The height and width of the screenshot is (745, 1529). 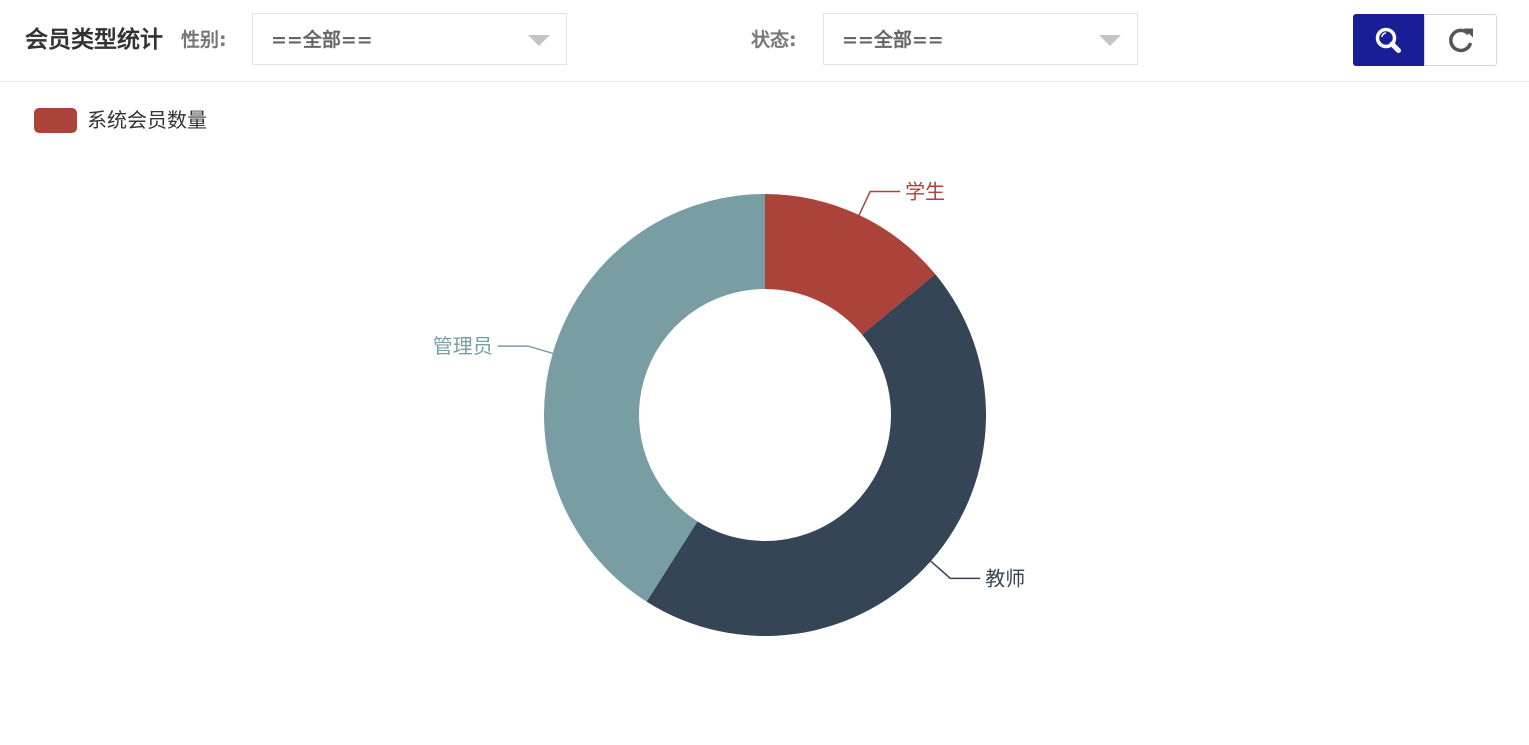 I want to click on slice-label-1: 教师, so click(x=1005, y=578).